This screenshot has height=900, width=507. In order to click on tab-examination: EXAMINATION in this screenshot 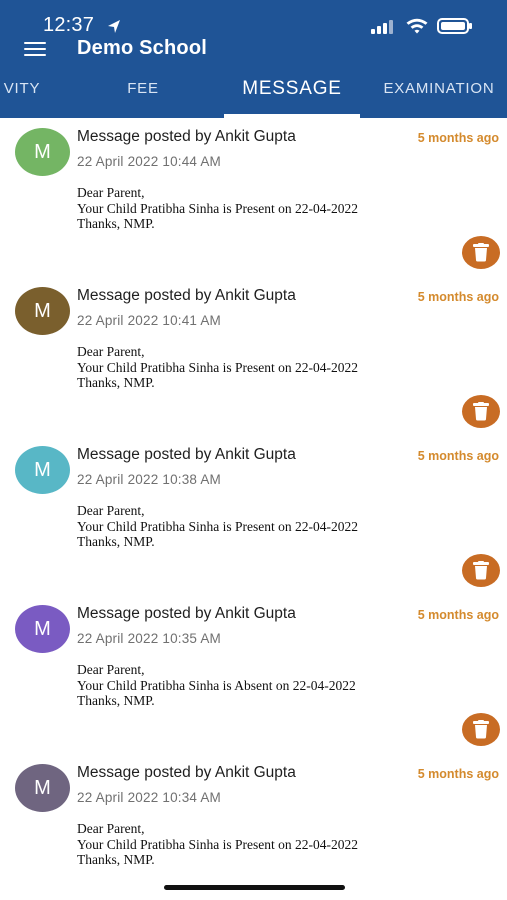, I will do `click(437, 94)`.